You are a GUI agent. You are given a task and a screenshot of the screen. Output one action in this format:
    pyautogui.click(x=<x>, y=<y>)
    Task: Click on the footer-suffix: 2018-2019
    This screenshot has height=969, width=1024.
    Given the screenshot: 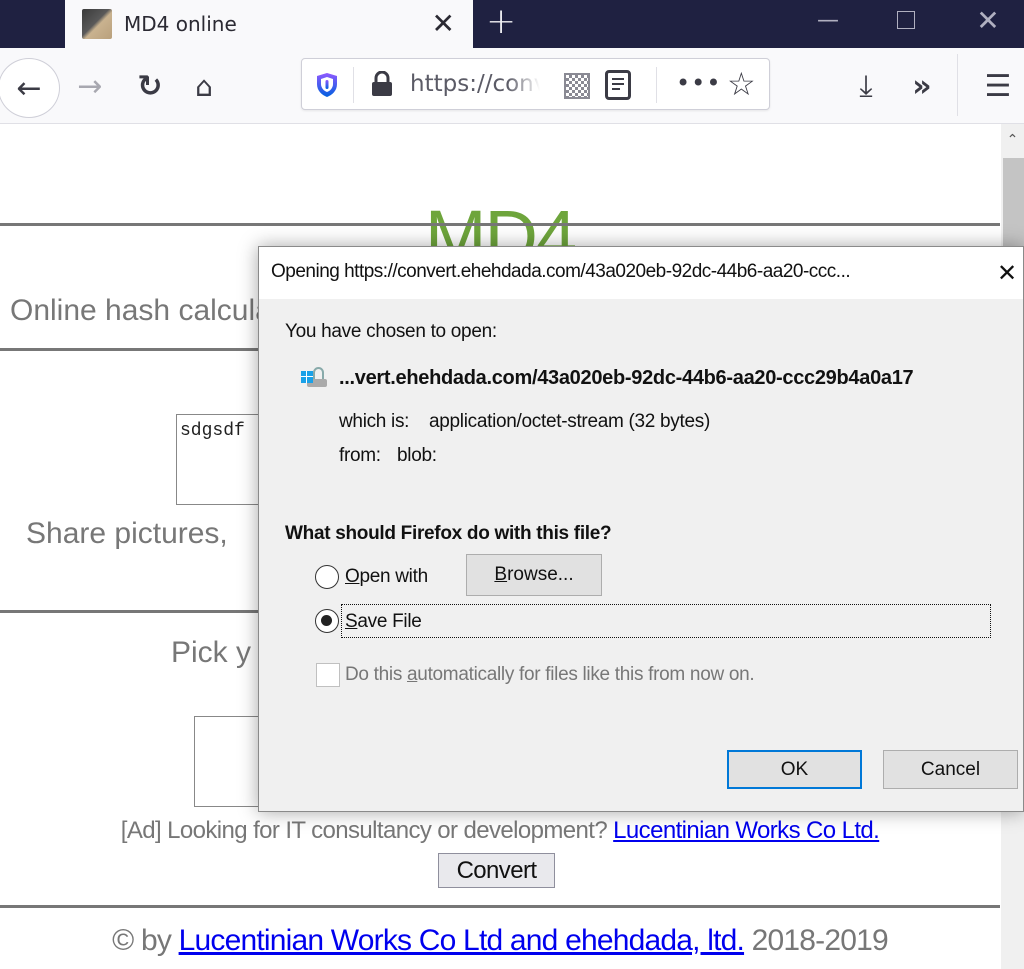 What is the action you would take?
    pyautogui.click(x=816, y=940)
    